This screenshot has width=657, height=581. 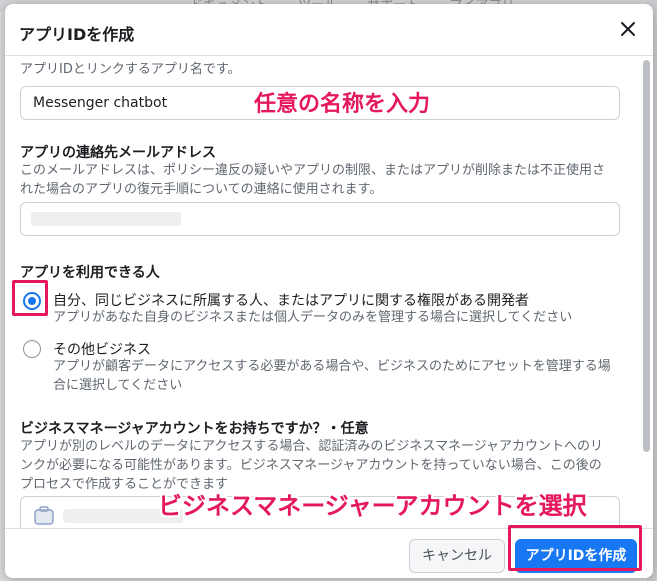 What do you see at coordinates (291, 301) in the screenshot?
I see `option-own-business-title: 自分、同じビジネスに所属する人、またはアプリに関する権限がある開発者` at bounding box center [291, 301].